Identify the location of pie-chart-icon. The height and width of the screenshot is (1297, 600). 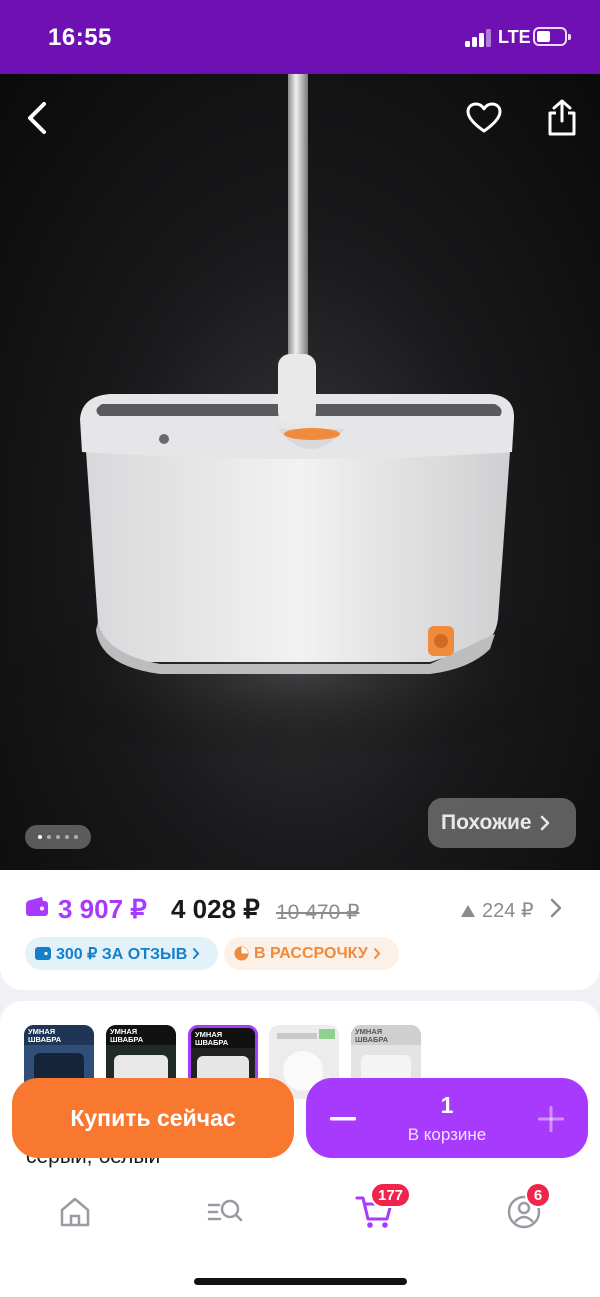
(241, 953).